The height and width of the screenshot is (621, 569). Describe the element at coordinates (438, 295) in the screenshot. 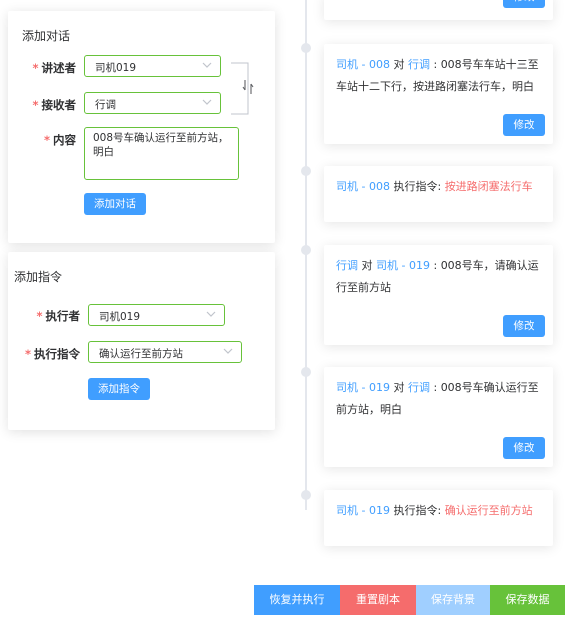

I see `timeline-card: 行调 对 司机 - 019 : 008号车，请确认运行至前方站 修改` at that location.